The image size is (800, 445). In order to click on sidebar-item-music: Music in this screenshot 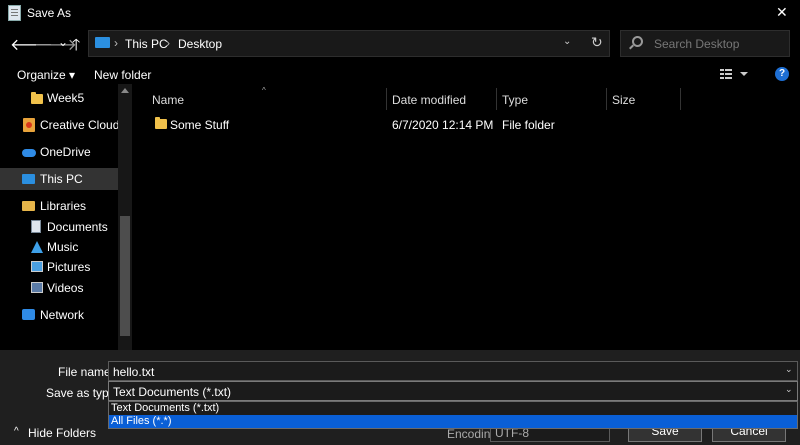, I will do `click(59, 247)`.